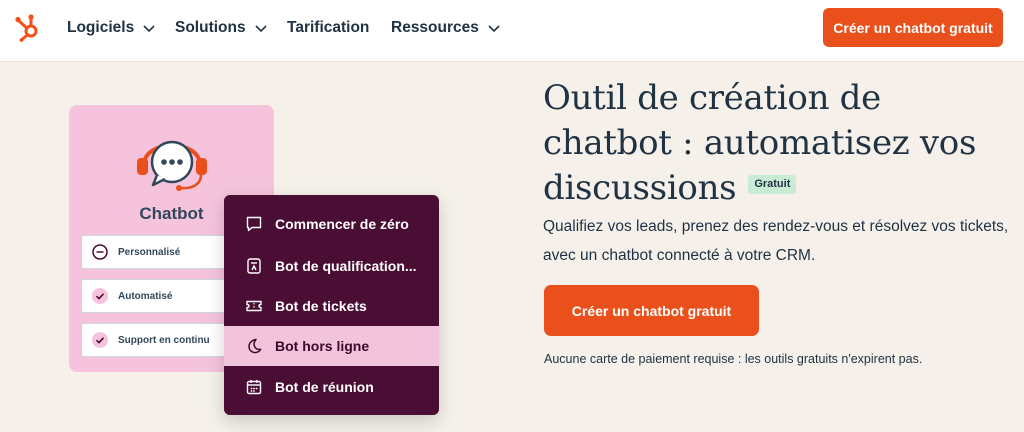 Image resolution: width=1024 pixels, height=432 pixels. What do you see at coordinates (149, 252) in the screenshot?
I see `option-label: Personnalisé` at bounding box center [149, 252].